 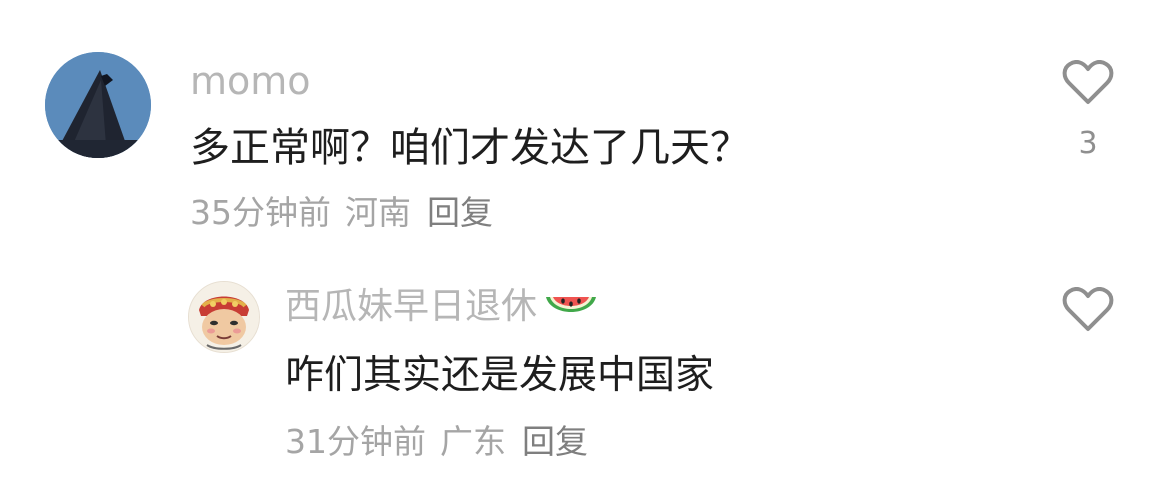 What do you see at coordinates (355, 441) in the screenshot?
I see `comment-time: 31分钟前` at bounding box center [355, 441].